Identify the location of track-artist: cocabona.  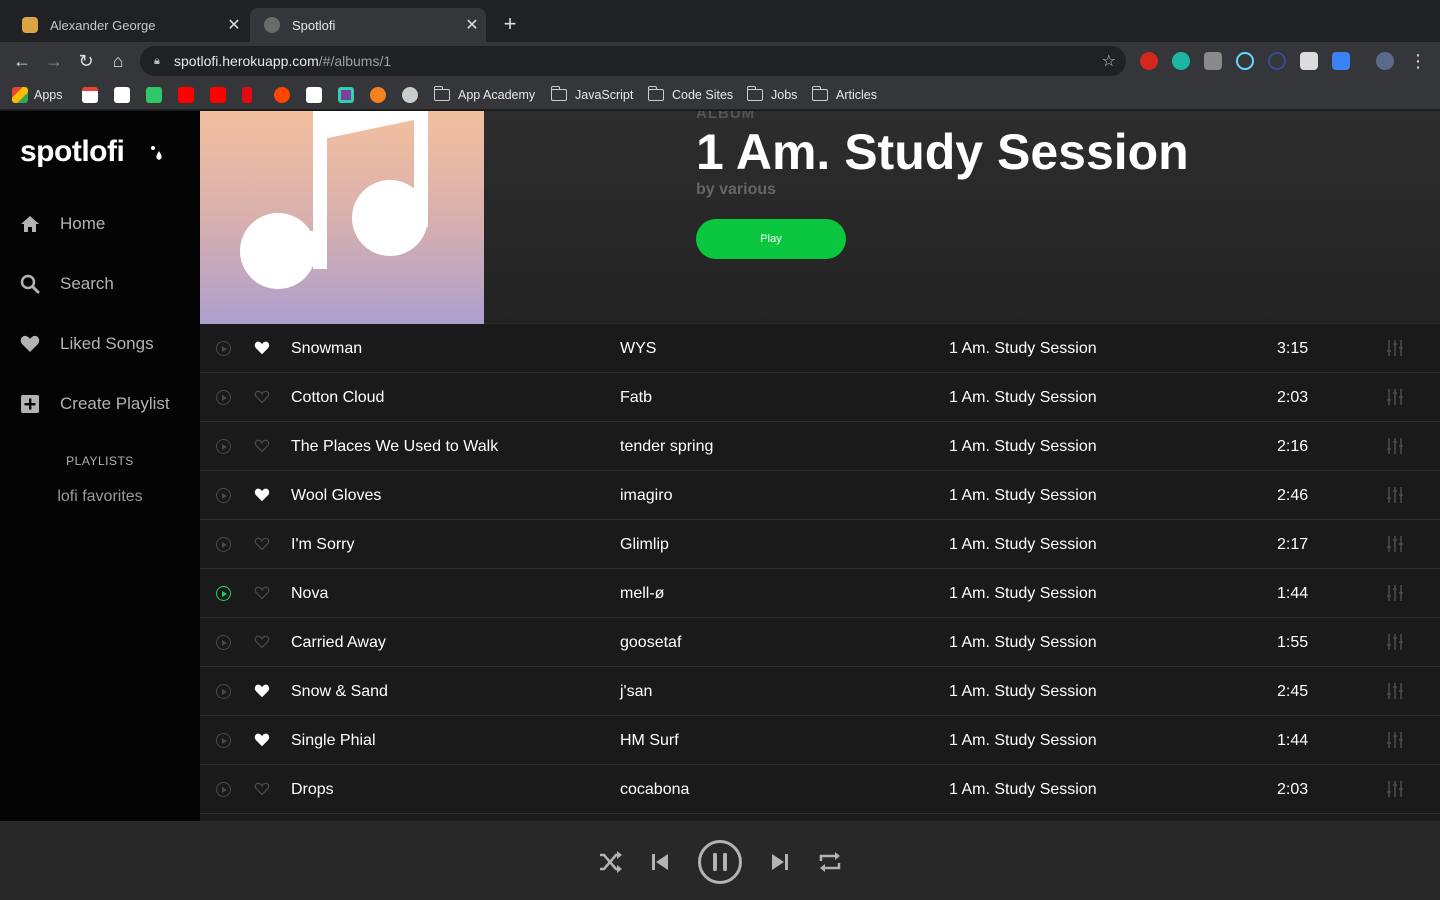
(654, 789).